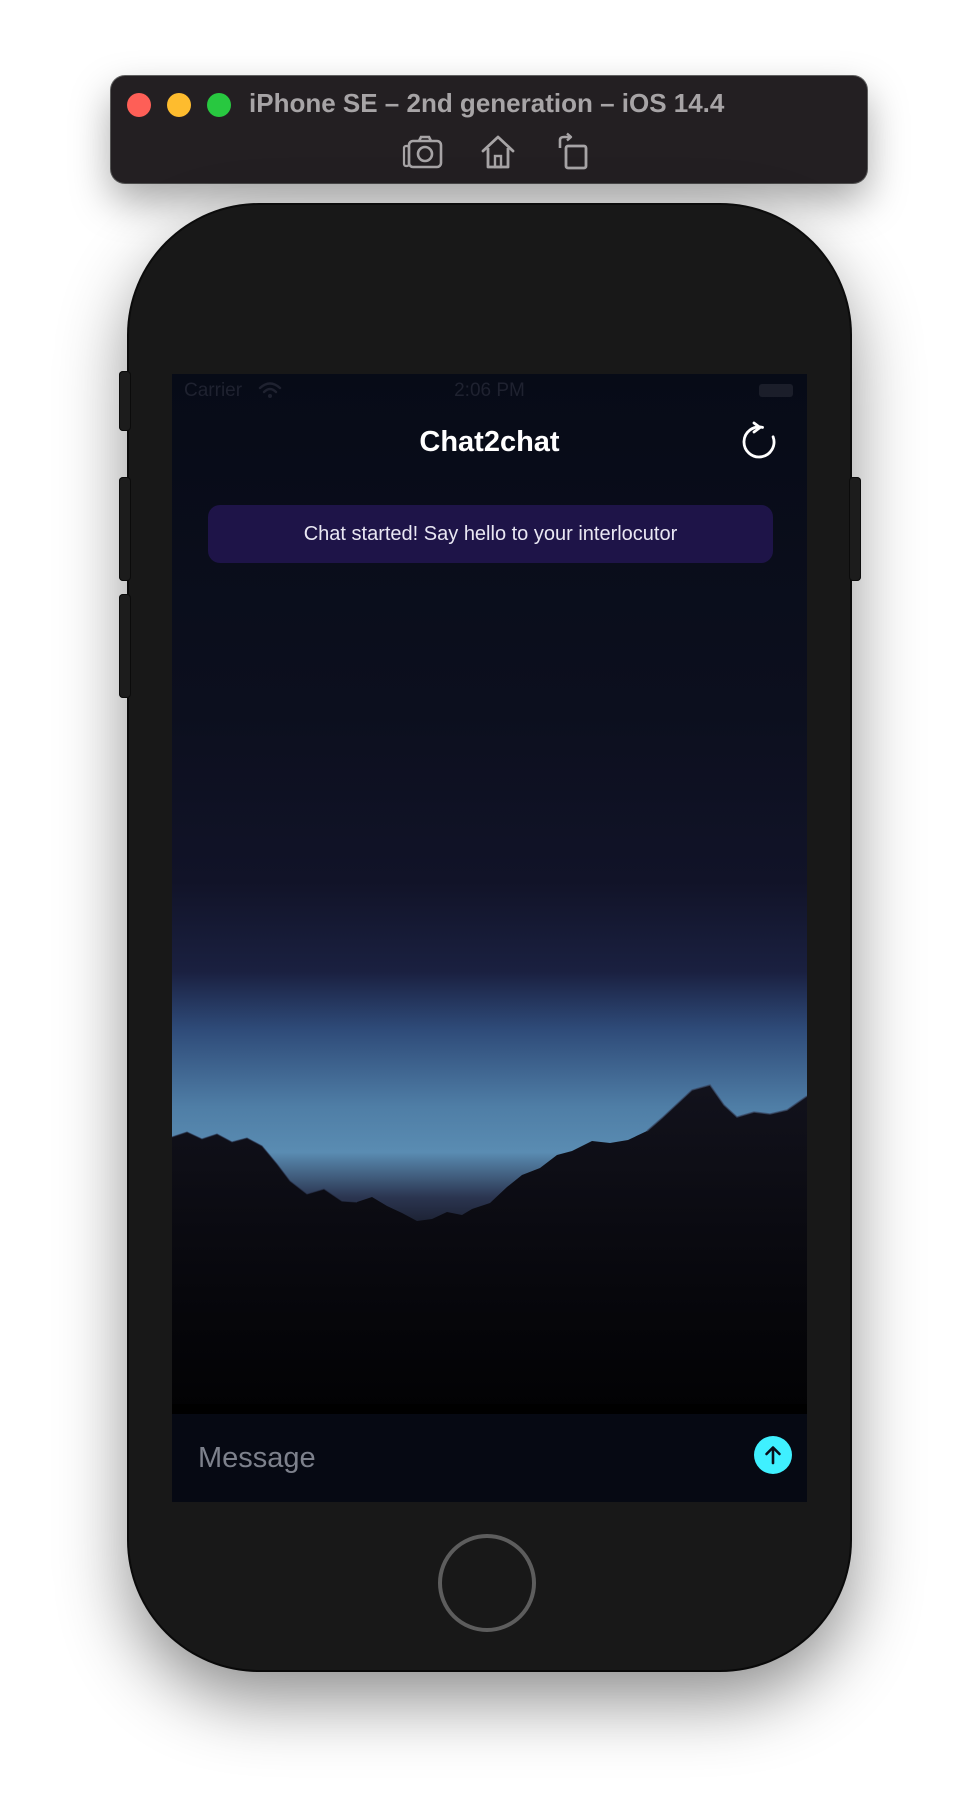 The image size is (980, 1820). Describe the element at coordinates (489, 129) in the screenshot. I see `simulator-title-bar: iPhone SE – 2nd generation – iOS 14.4` at that location.